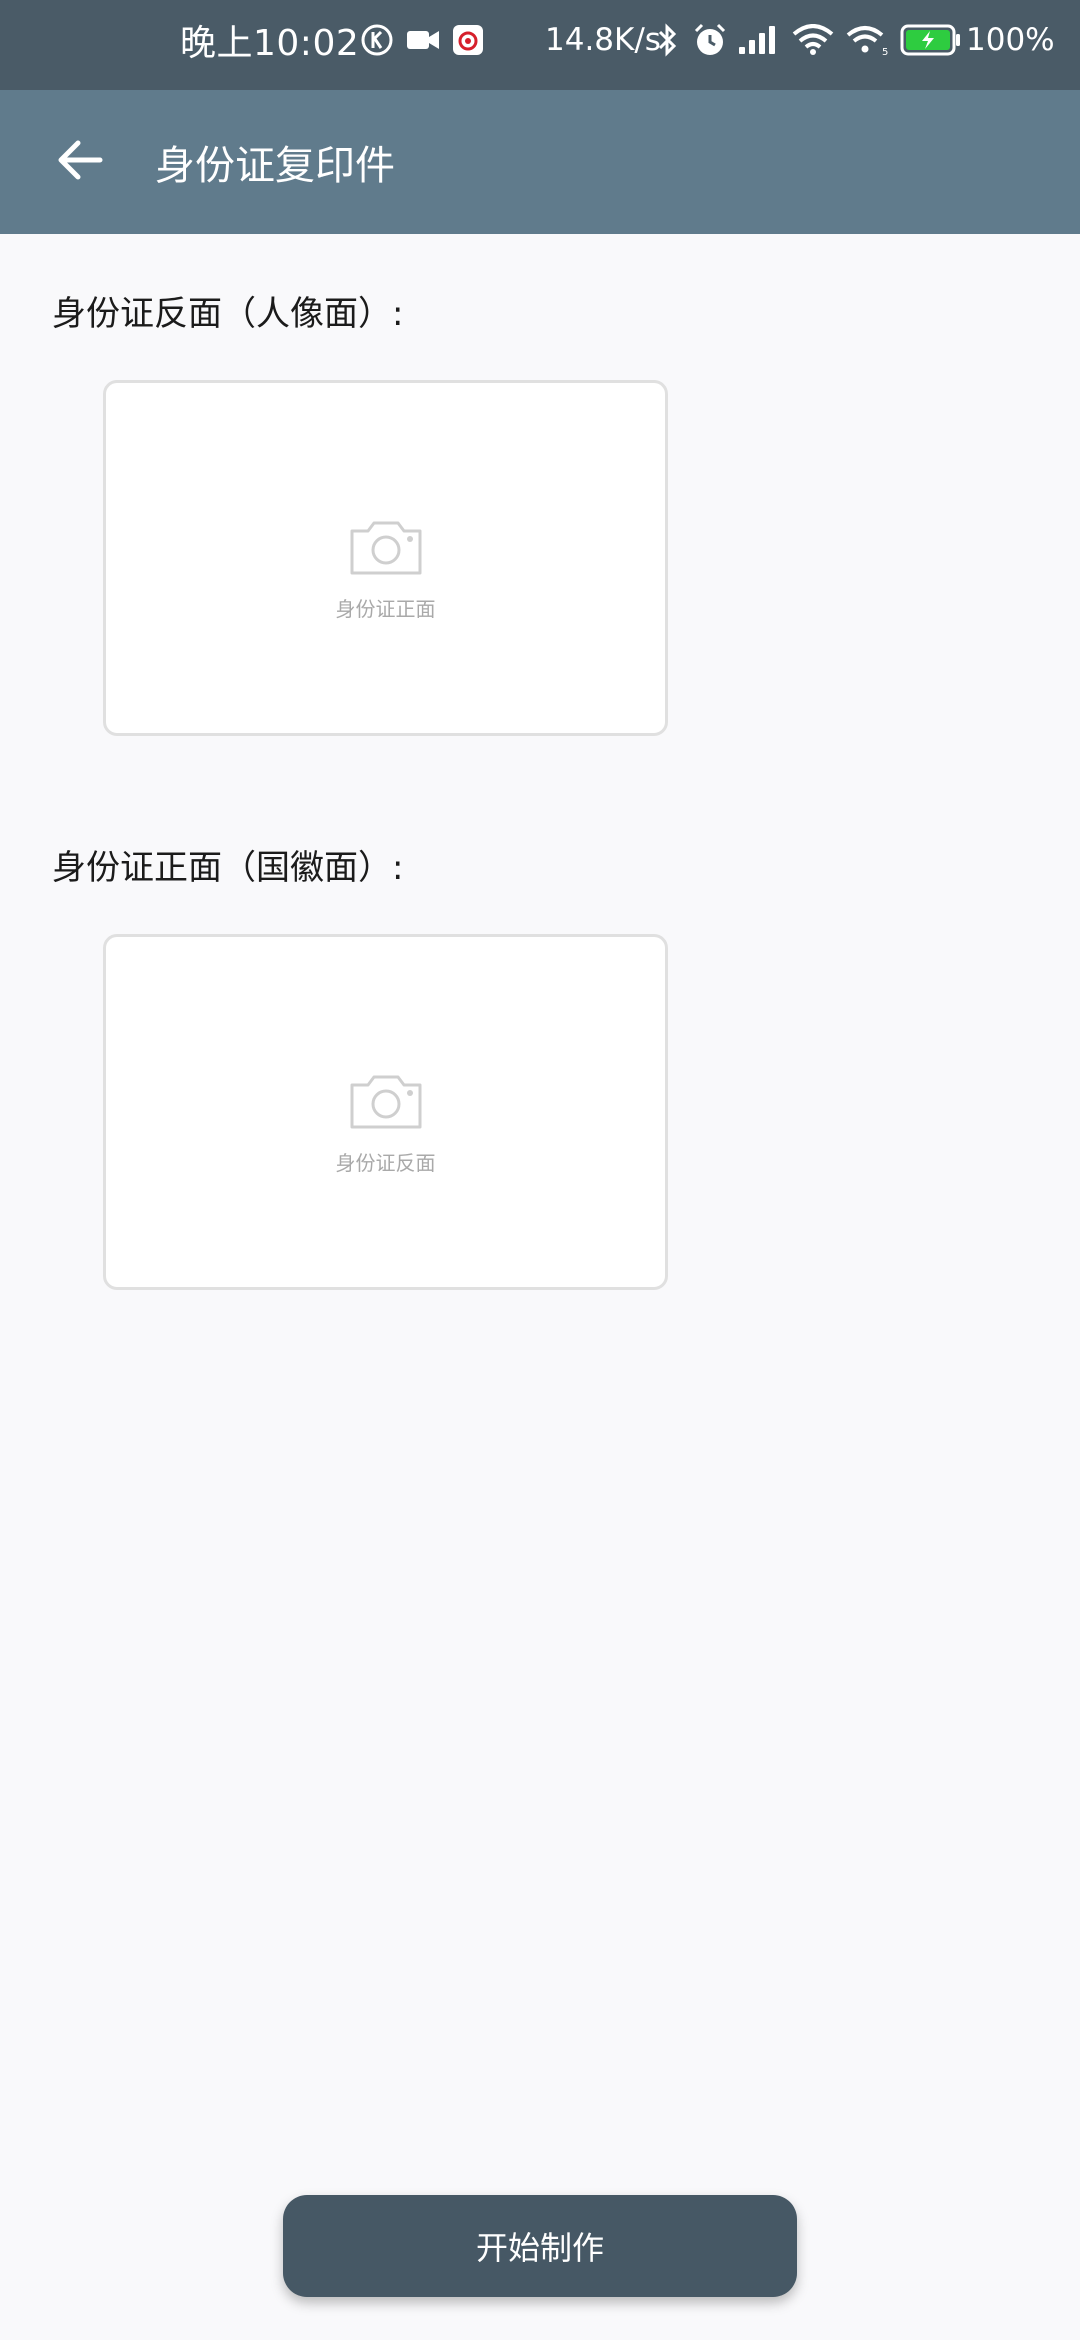 The height and width of the screenshot is (2340, 1080). What do you see at coordinates (813, 40) in the screenshot?
I see `wifi-icon` at bounding box center [813, 40].